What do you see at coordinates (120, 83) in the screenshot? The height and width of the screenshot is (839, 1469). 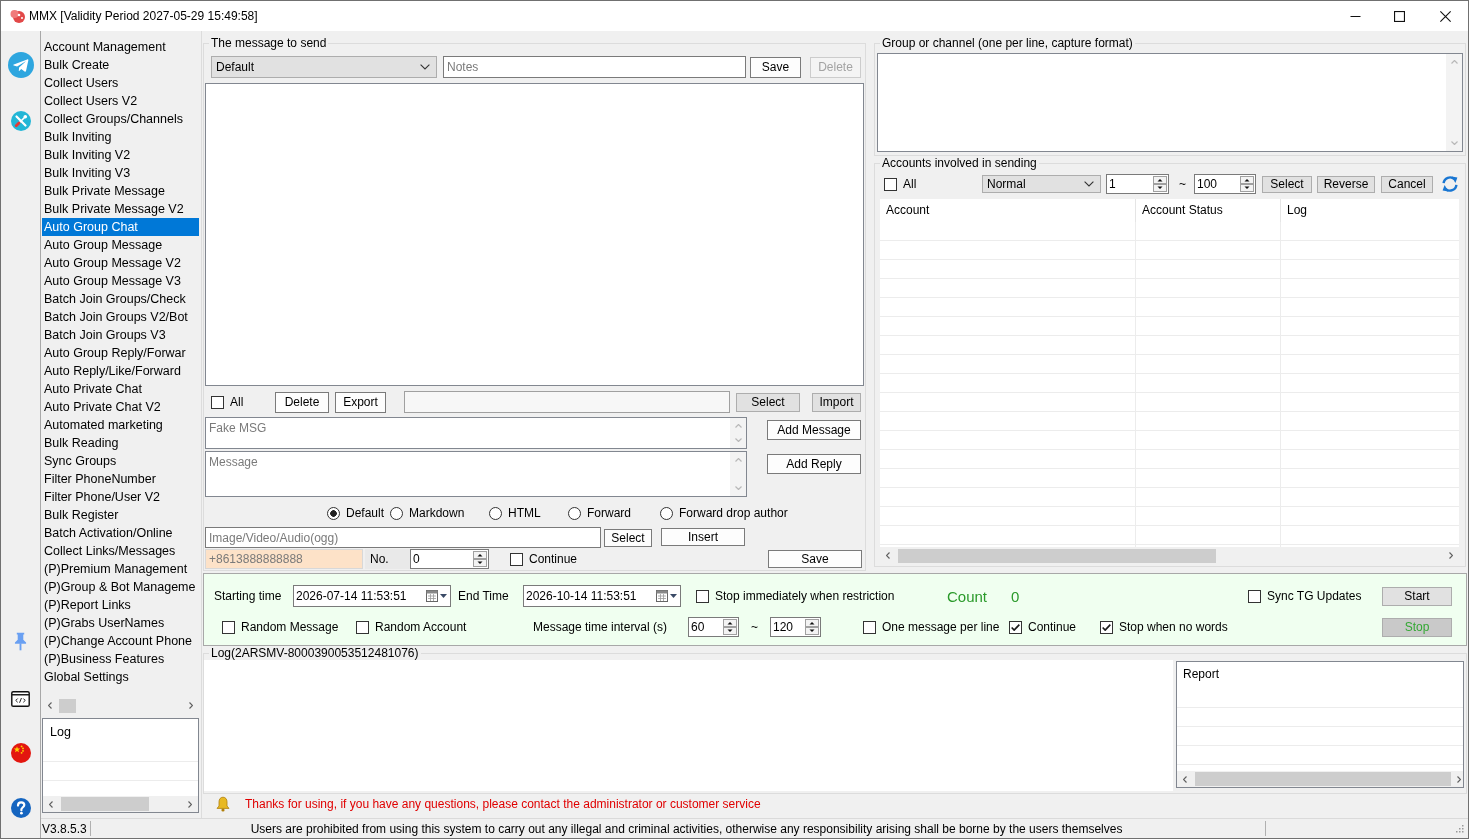 I see `sidebar-item: Collect Users` at bounding box center [120, 83].